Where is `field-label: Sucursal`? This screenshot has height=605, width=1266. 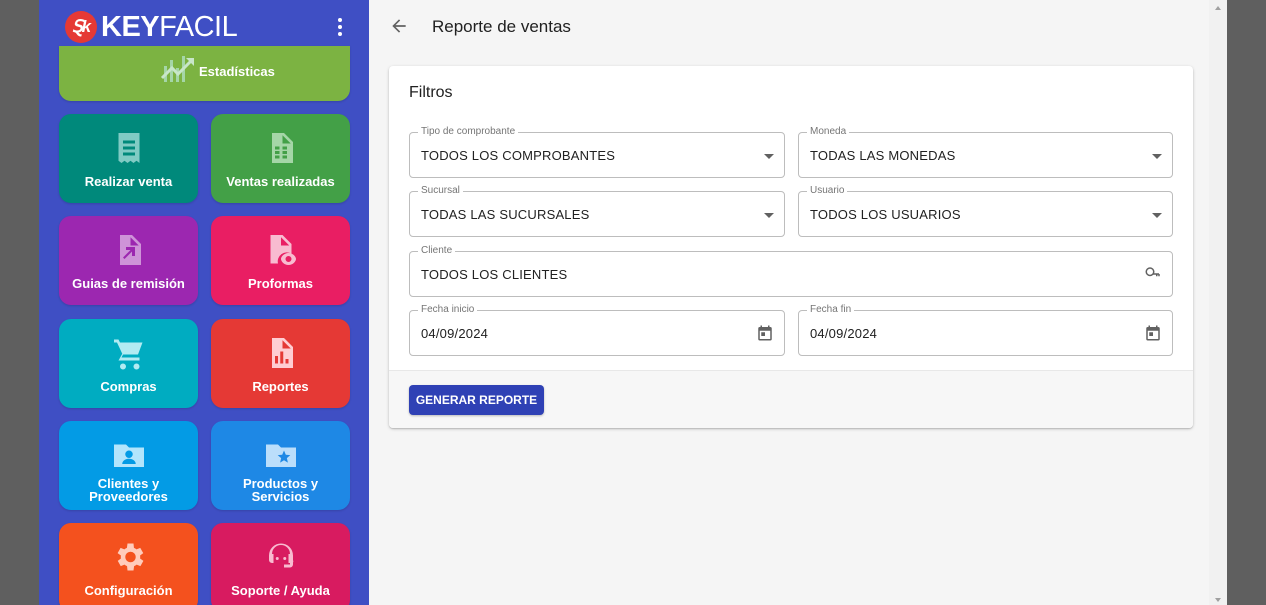
field-label: Sucursal is located at coordinates (440, 191).